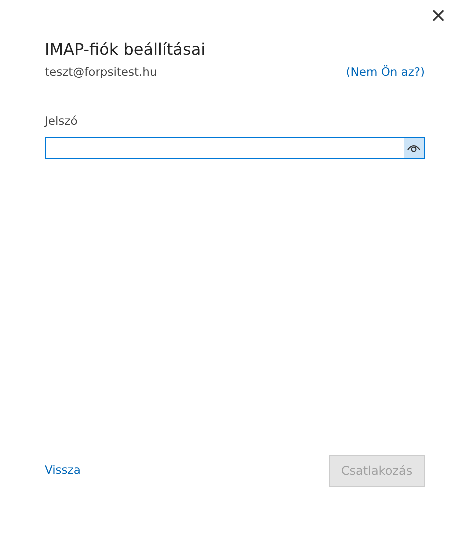  I want to click on password-field, so click(235, 147).